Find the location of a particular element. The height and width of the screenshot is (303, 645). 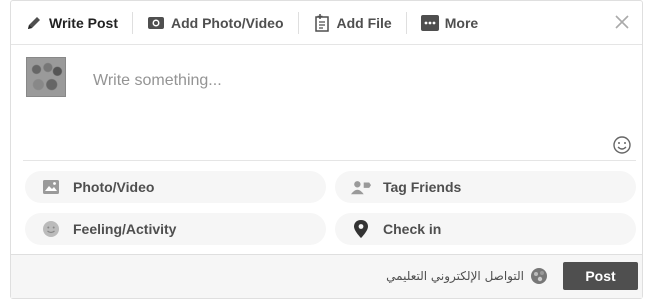

post-button: Post is located at coordinates (600, 276).